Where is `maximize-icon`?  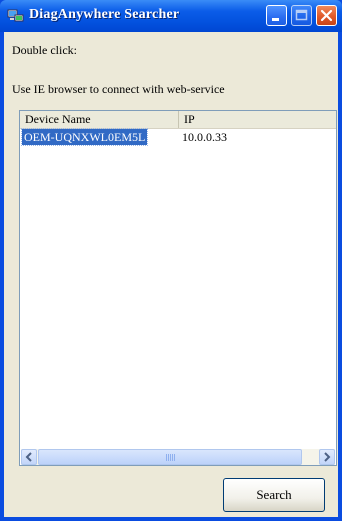 maximize-icon is located at coordinates (301, 15).